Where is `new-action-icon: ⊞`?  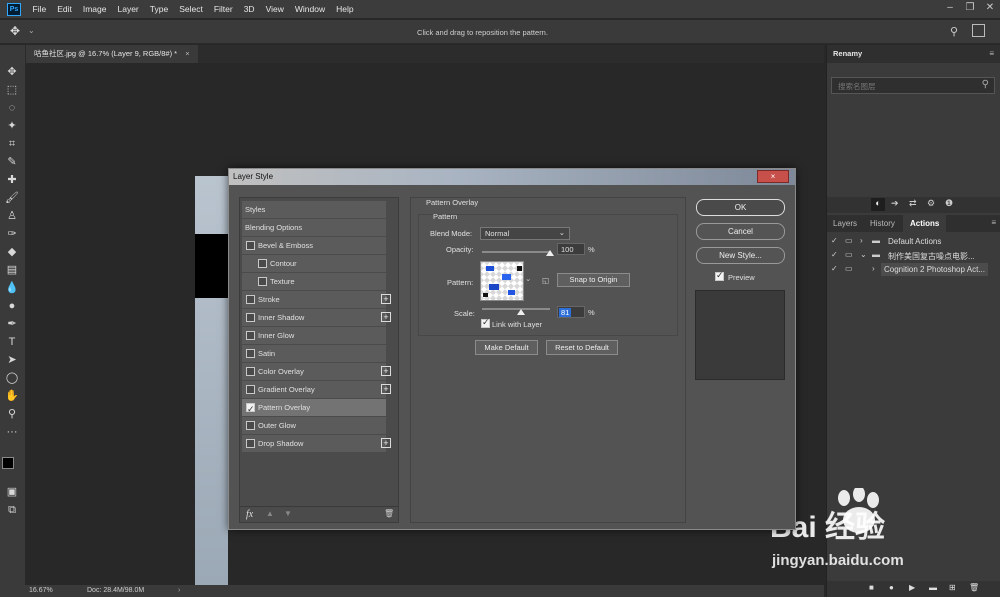
new-action-icon: ⊞ is located at coordinates (952, 587).